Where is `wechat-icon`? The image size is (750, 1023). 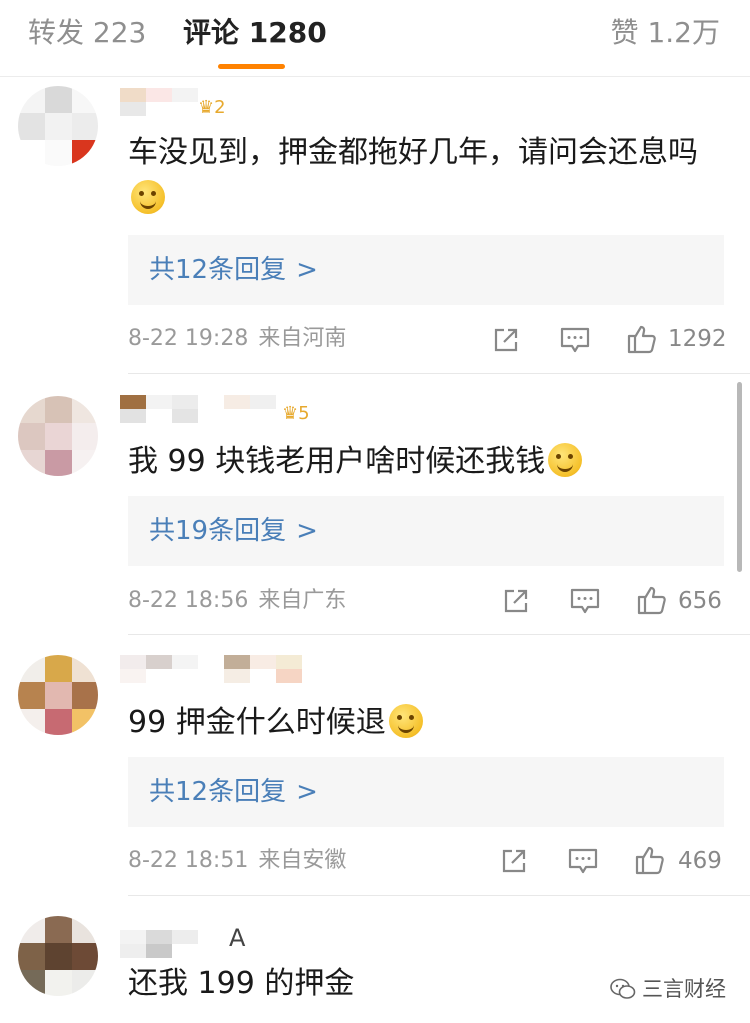
wechat-icon is located at coordinates (623, 992).